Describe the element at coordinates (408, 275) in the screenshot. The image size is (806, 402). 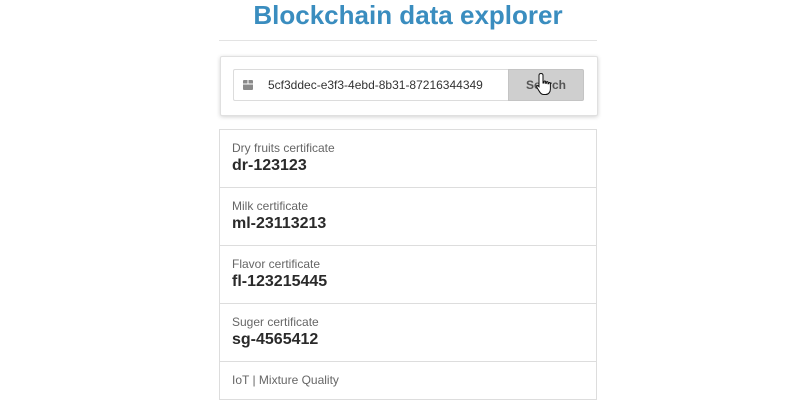
I see `list-item: Flavor certificate fl-123215445` at that location.